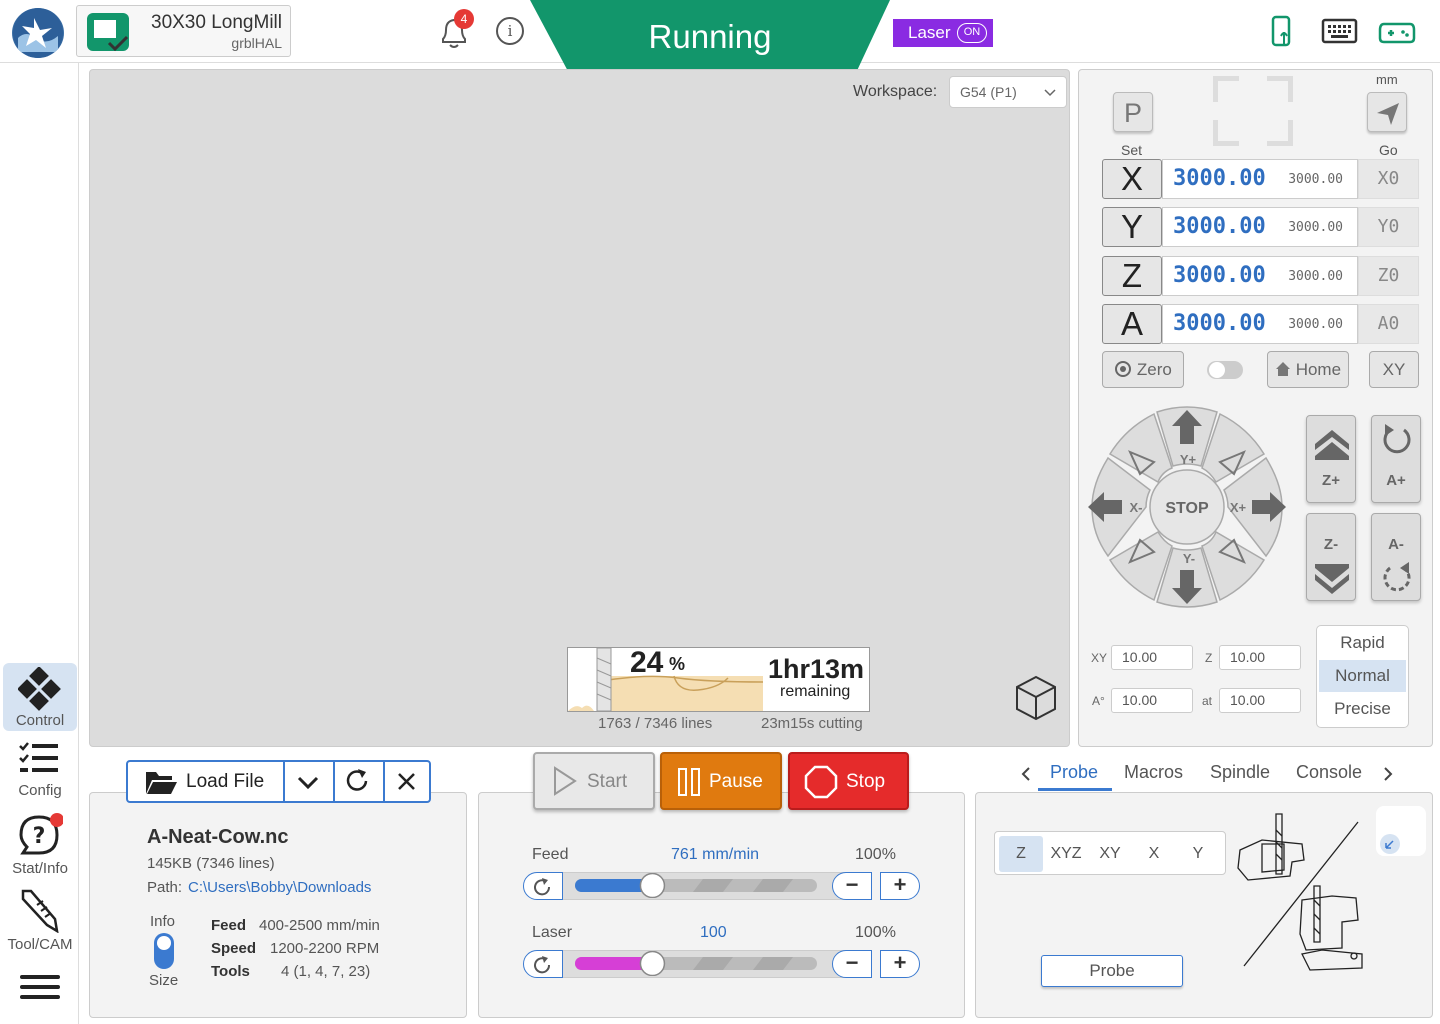 Image resolution: width=1440 pixels, height=1024 pixels. I want to click on gamepad-icon, so click(1398, 32).